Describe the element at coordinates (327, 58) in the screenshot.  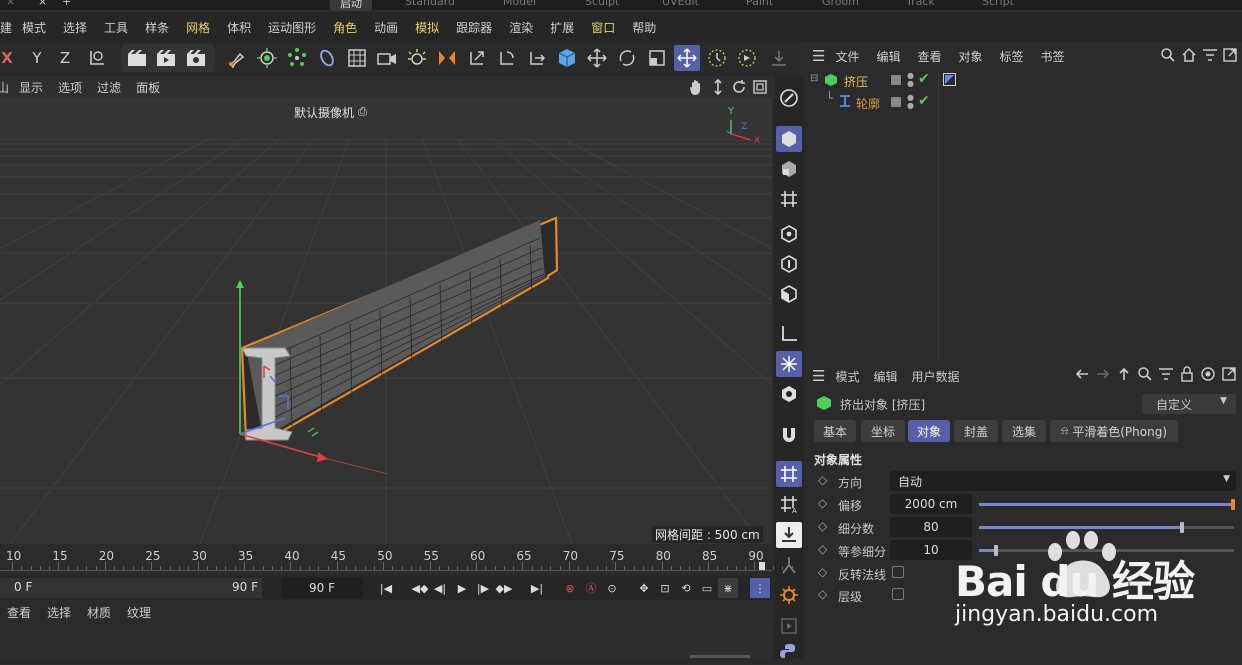
I see `deformer-icon` at that location.